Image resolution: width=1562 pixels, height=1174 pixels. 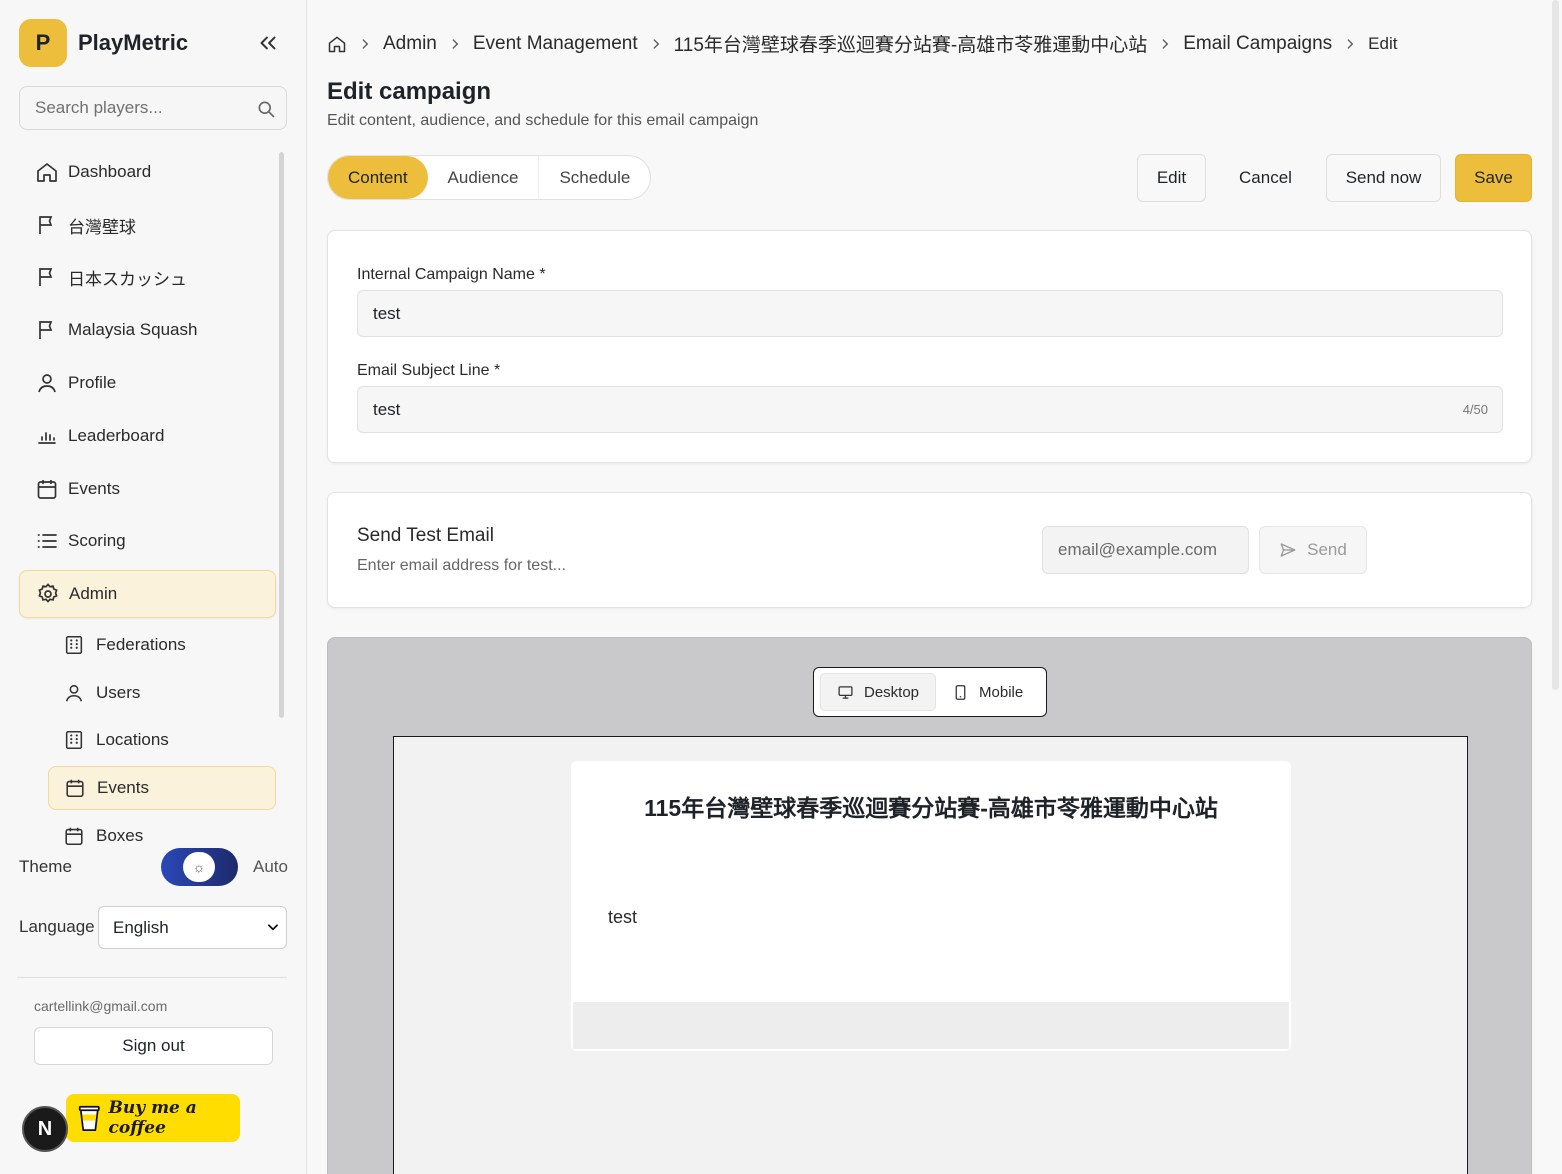 What do you see at coordinates (97, 540) in the screenshot?
I see `sidebar-item-label: Scoring` at bounding box center [97, 540].